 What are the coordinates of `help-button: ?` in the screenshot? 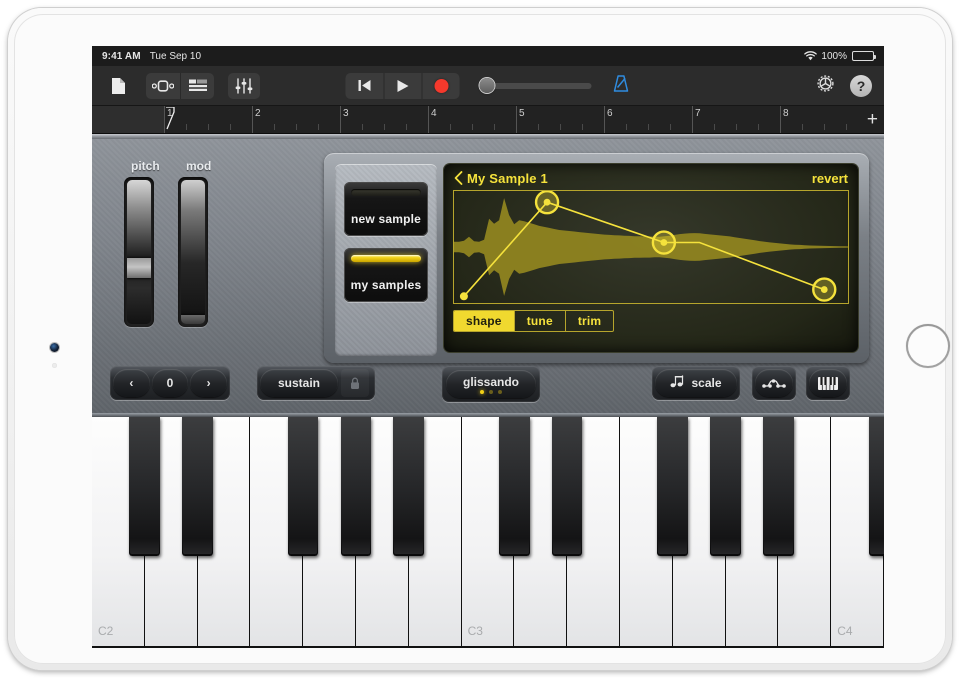 It's located at (861, 85).